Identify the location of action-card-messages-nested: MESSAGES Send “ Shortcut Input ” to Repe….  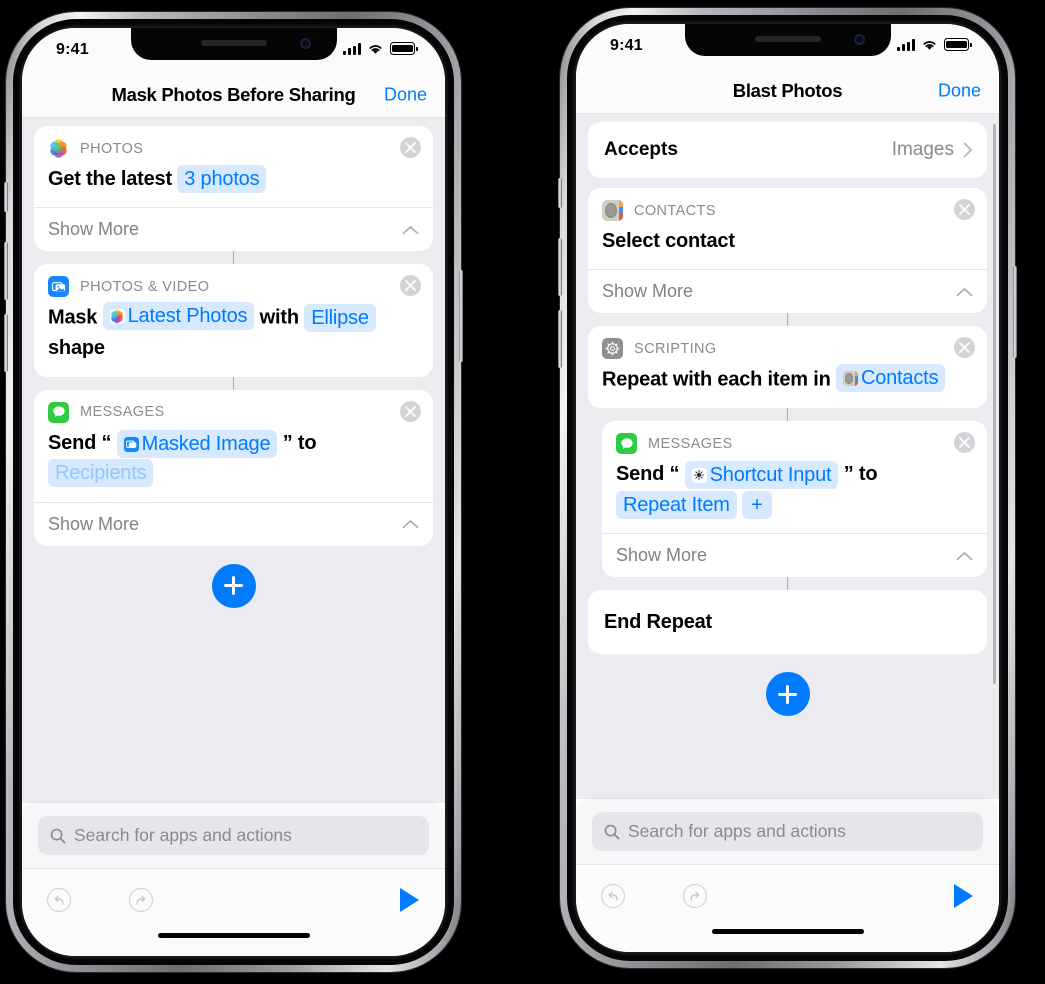
(794, 499).